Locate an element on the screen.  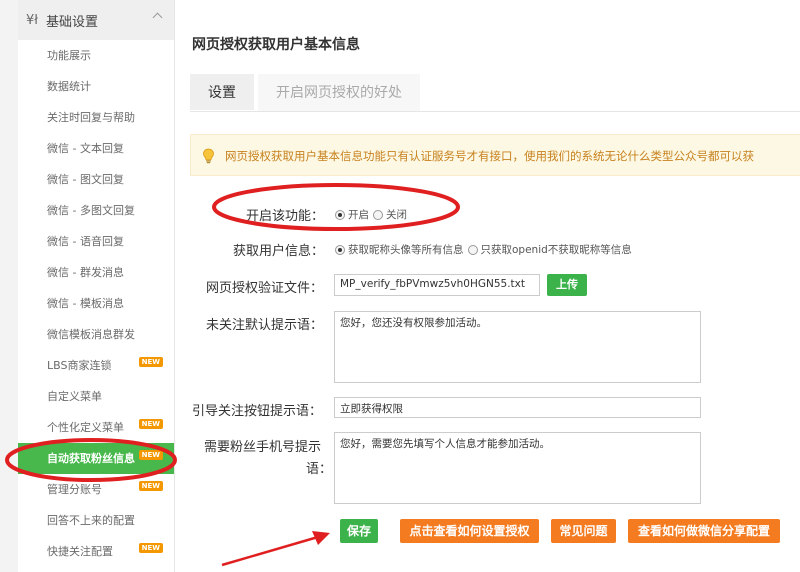
phone-label-line2: 语： is located at coordinates (319, 469).